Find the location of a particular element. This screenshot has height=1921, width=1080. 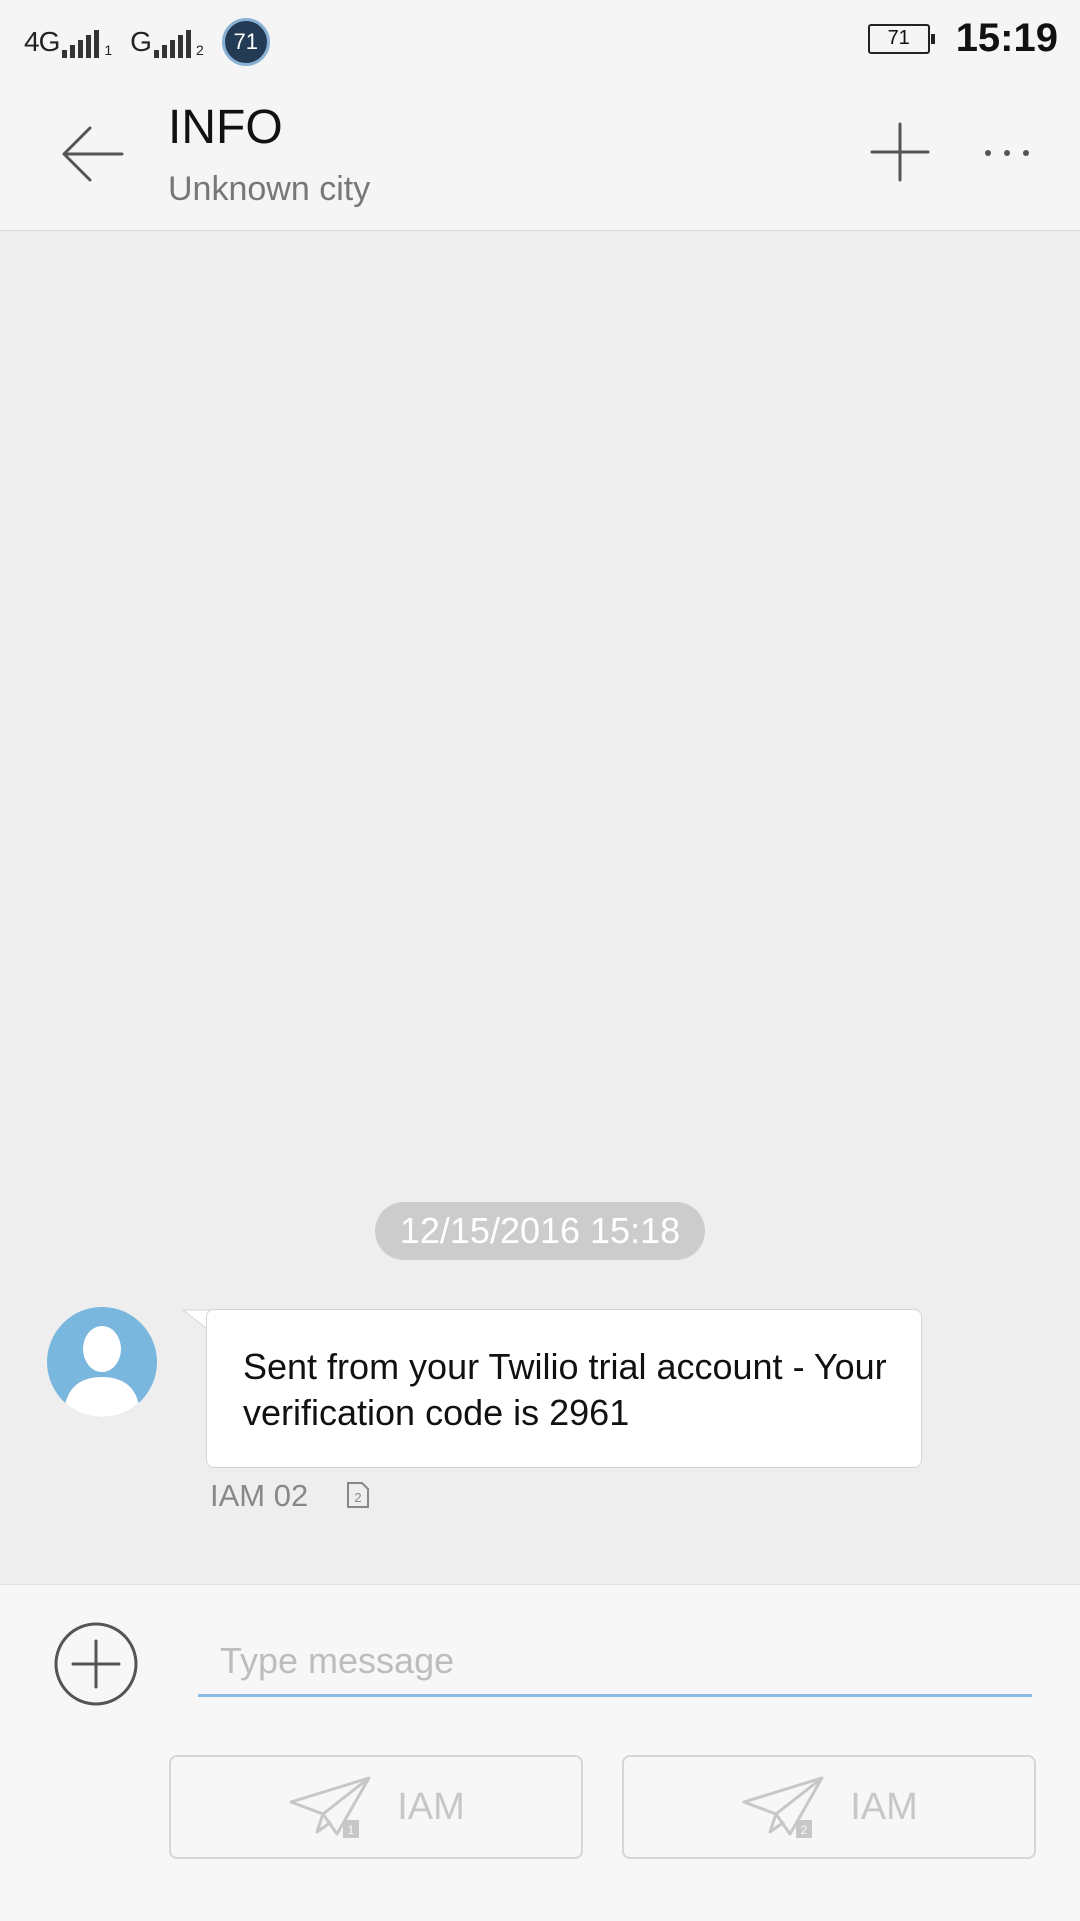

back-button is located at coordinates (92, 154).